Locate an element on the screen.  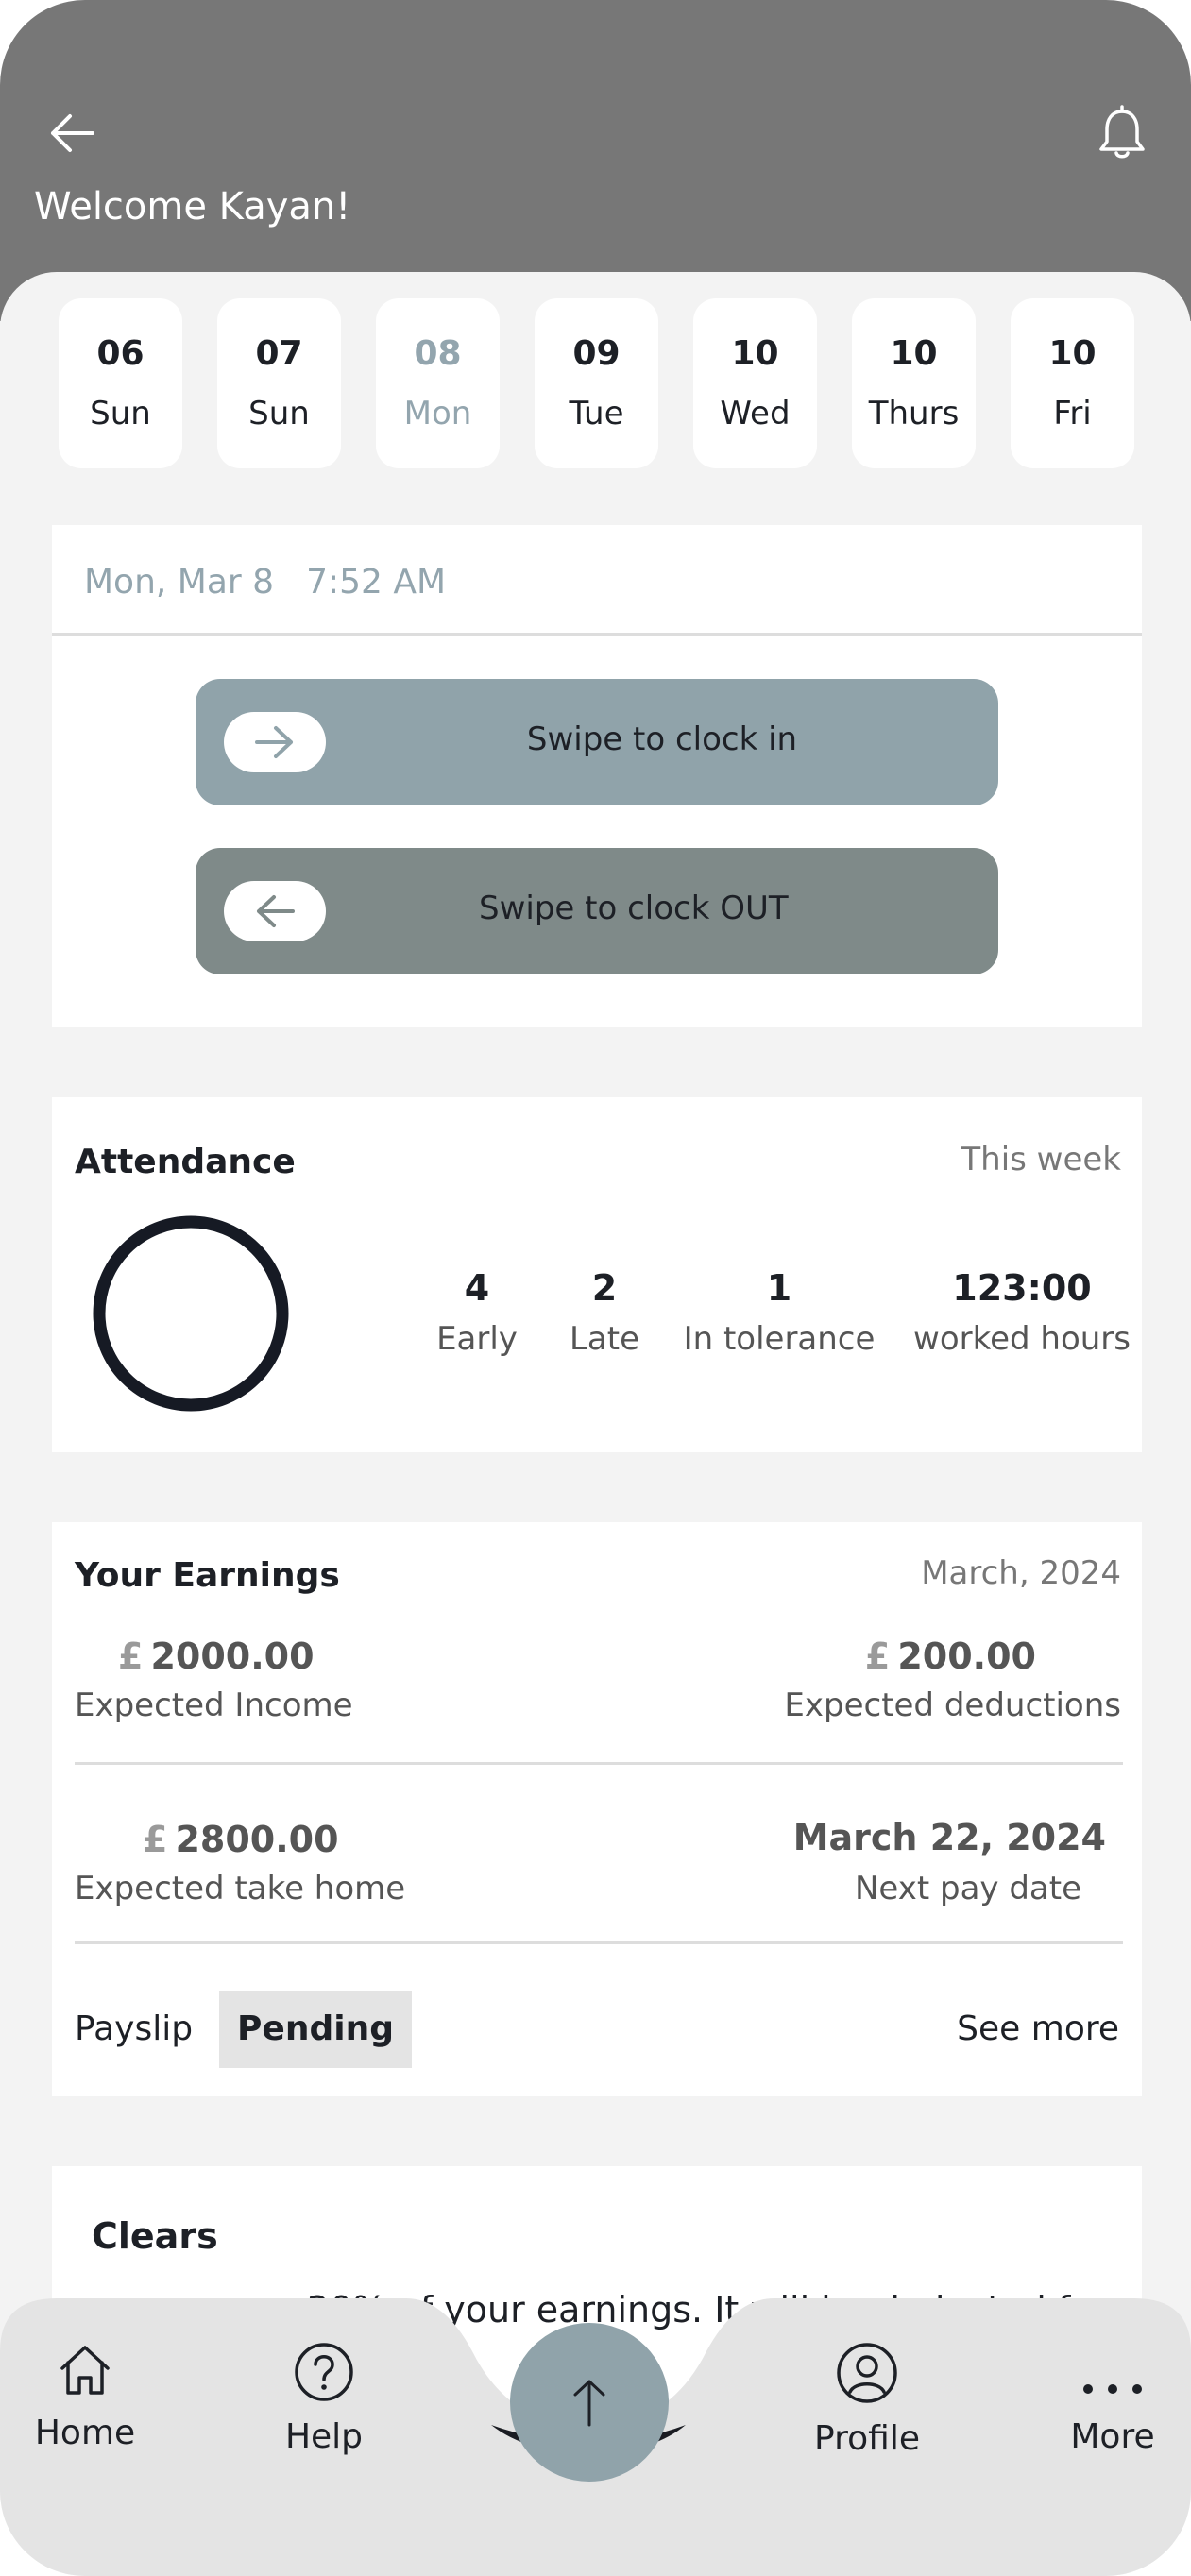
day-07-sun: 07 Sun is located at coordinates (279, 383).